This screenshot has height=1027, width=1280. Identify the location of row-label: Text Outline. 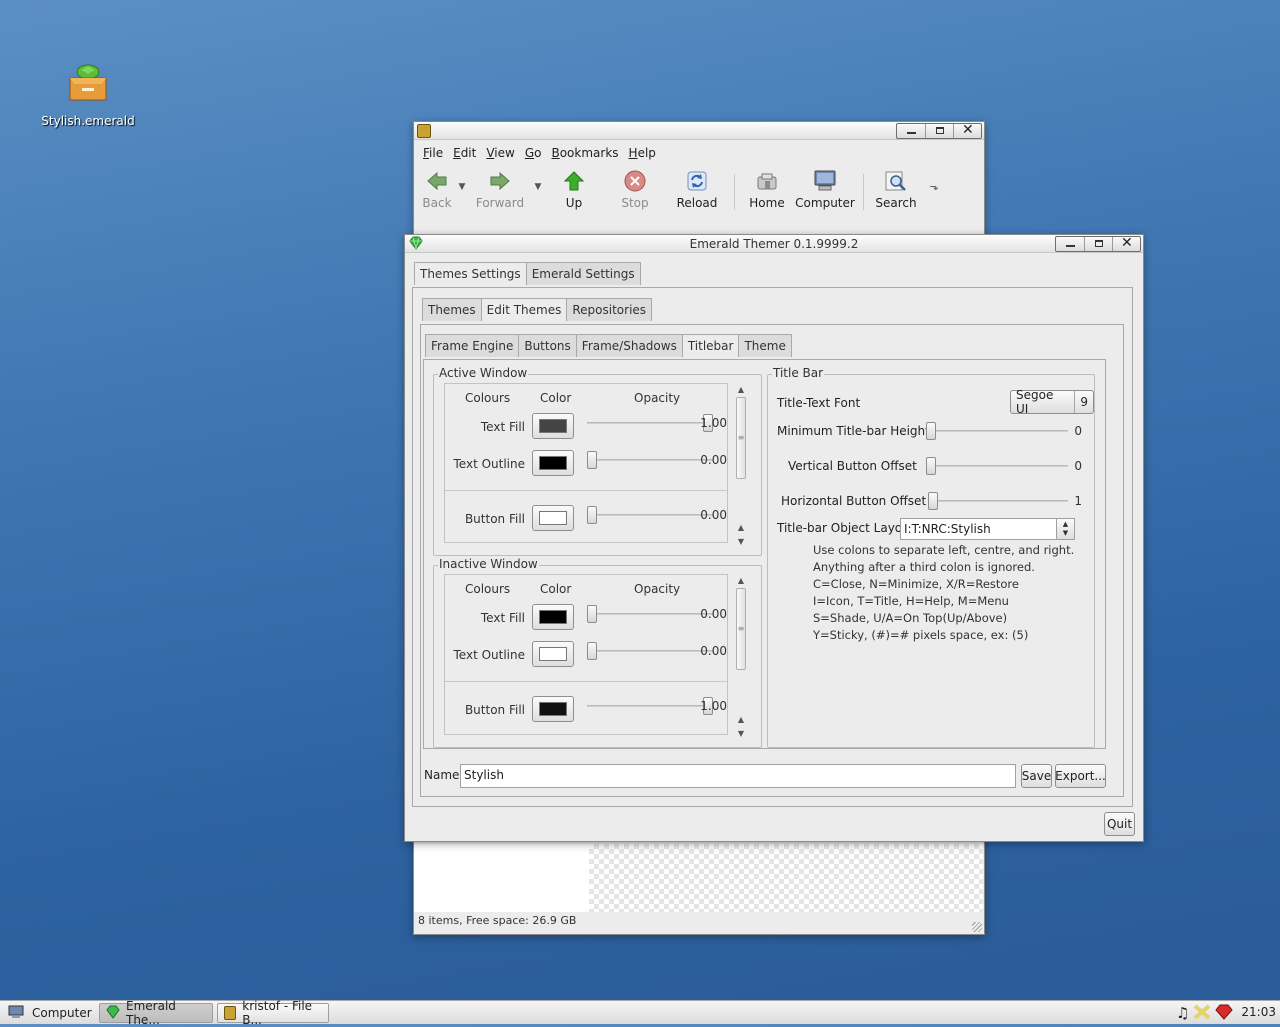
(489, 464).